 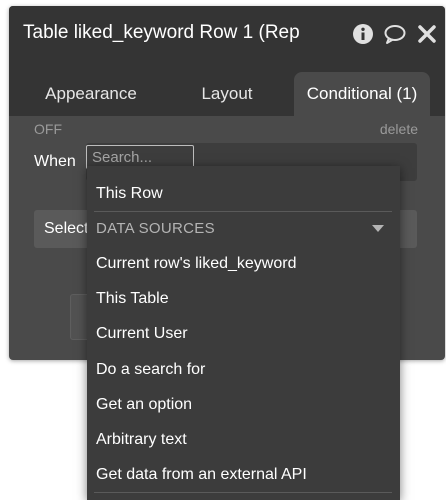 I want to click on close-icon, so click(x=427, y=34).